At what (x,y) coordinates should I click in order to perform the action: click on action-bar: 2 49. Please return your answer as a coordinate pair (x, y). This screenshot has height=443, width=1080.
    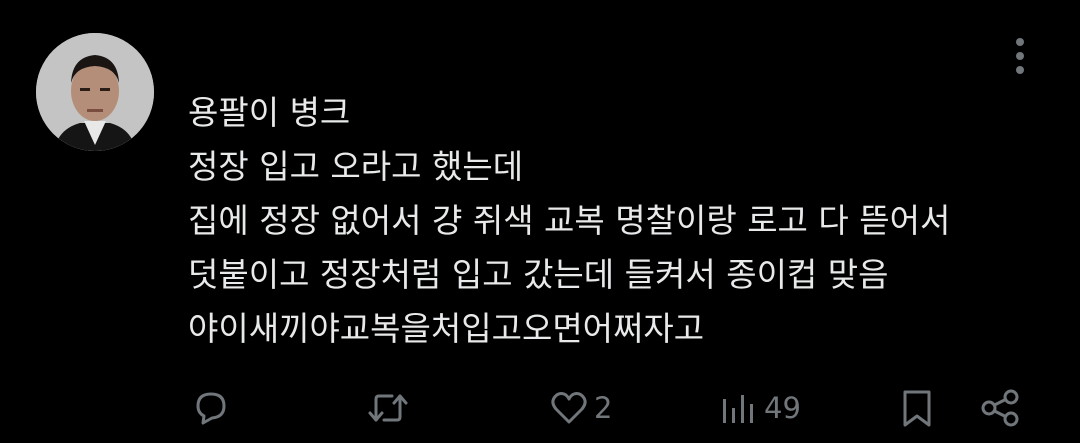
    Looking at the image, I should click on (540, 408).